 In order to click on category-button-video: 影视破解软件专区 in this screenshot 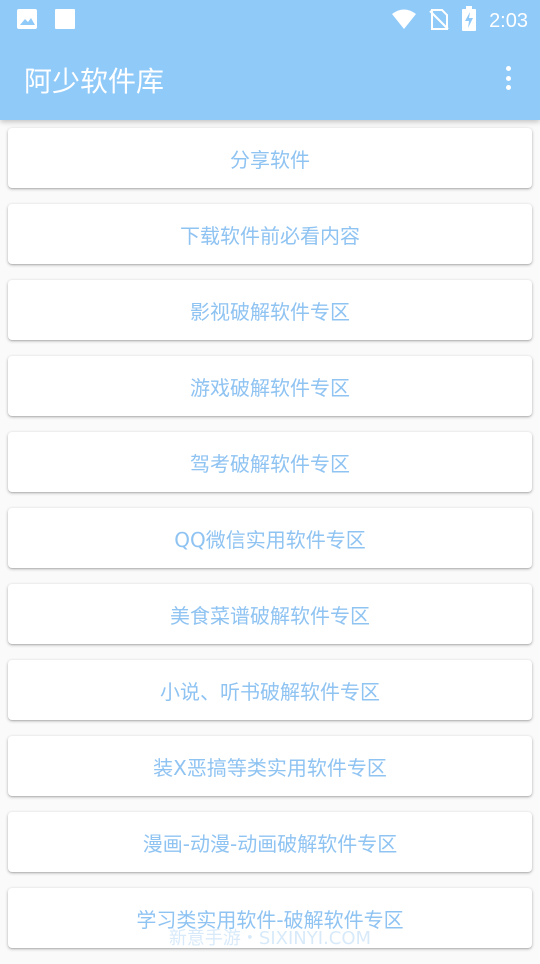, I will do `click(270, 310)`.